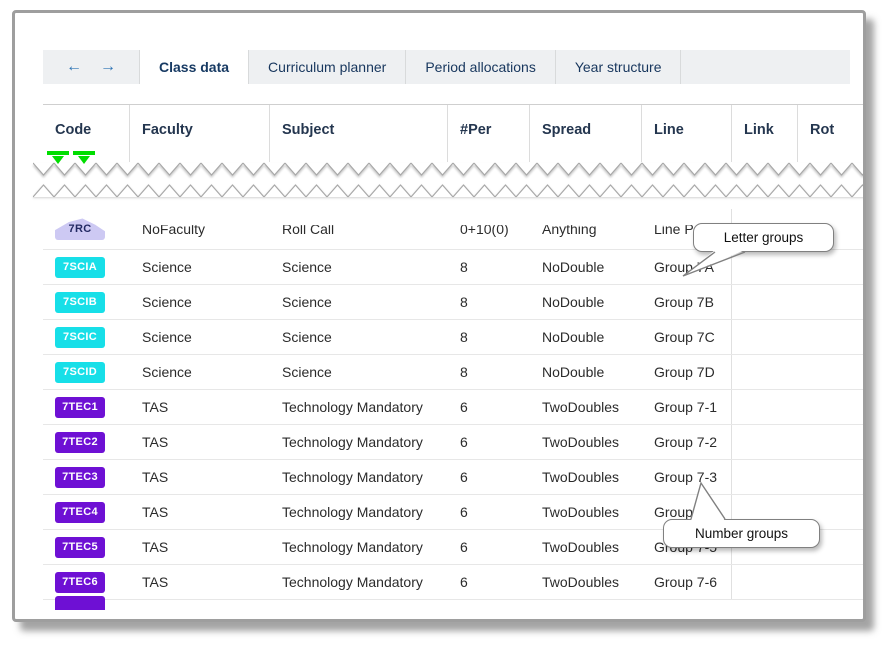 This screenshot has height=654, width=888. Describe the element at coordinates (80, 229) in the screenshot. I see `class-code-badge: 7RC` at that location.